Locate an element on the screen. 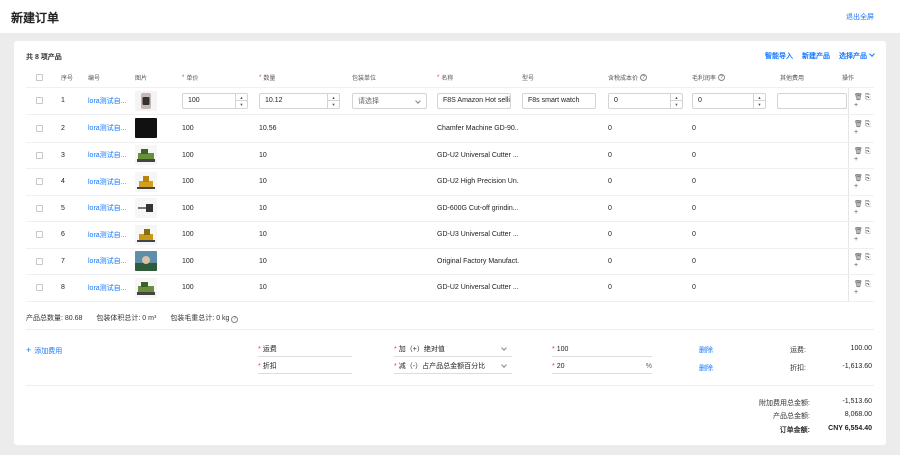 Image resolution: width=900 pixels, height=455 pixels. model-input: F8s smart watch is located at coordinates (559, 100).